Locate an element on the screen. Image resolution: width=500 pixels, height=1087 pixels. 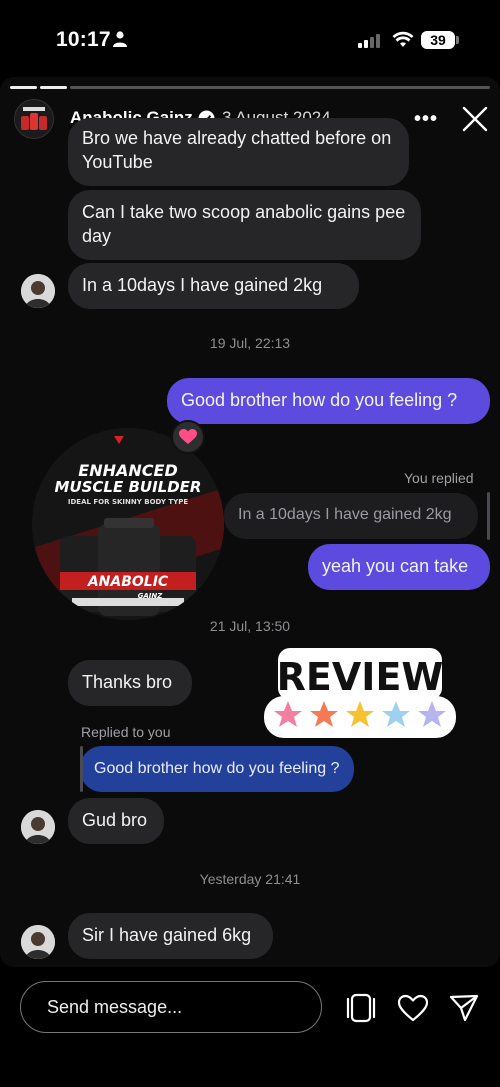
product-brand: ANABOLIC is located at coordinates (128, 582).